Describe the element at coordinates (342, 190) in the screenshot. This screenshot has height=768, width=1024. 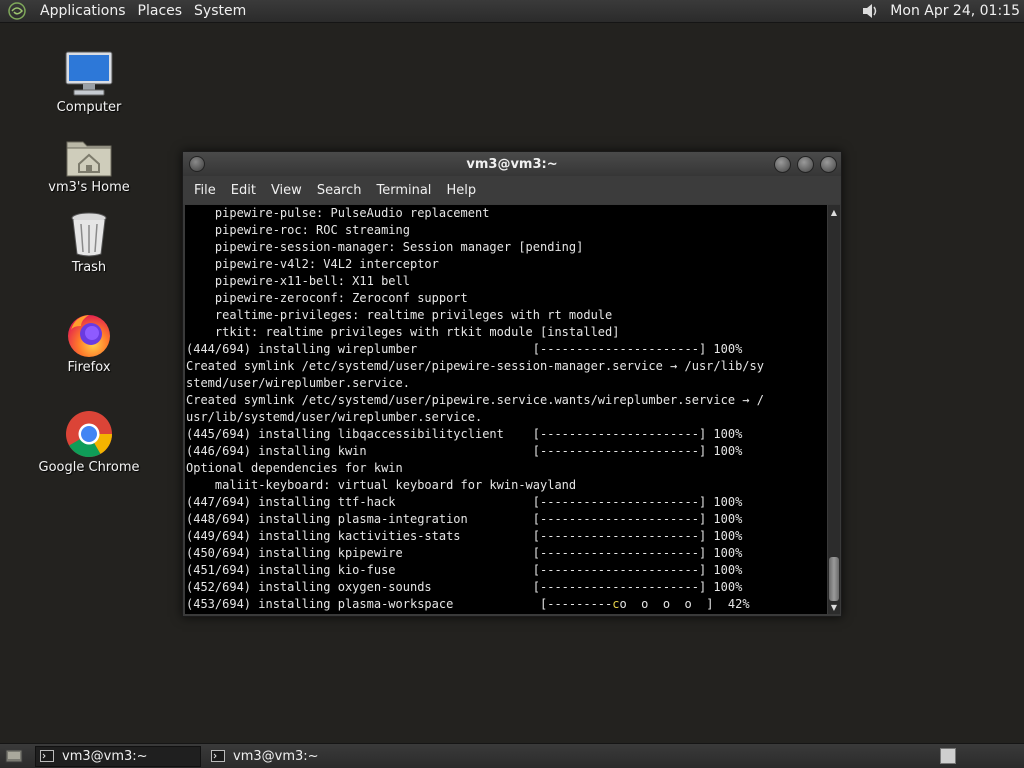
I see `menu-search: Search` at that location.